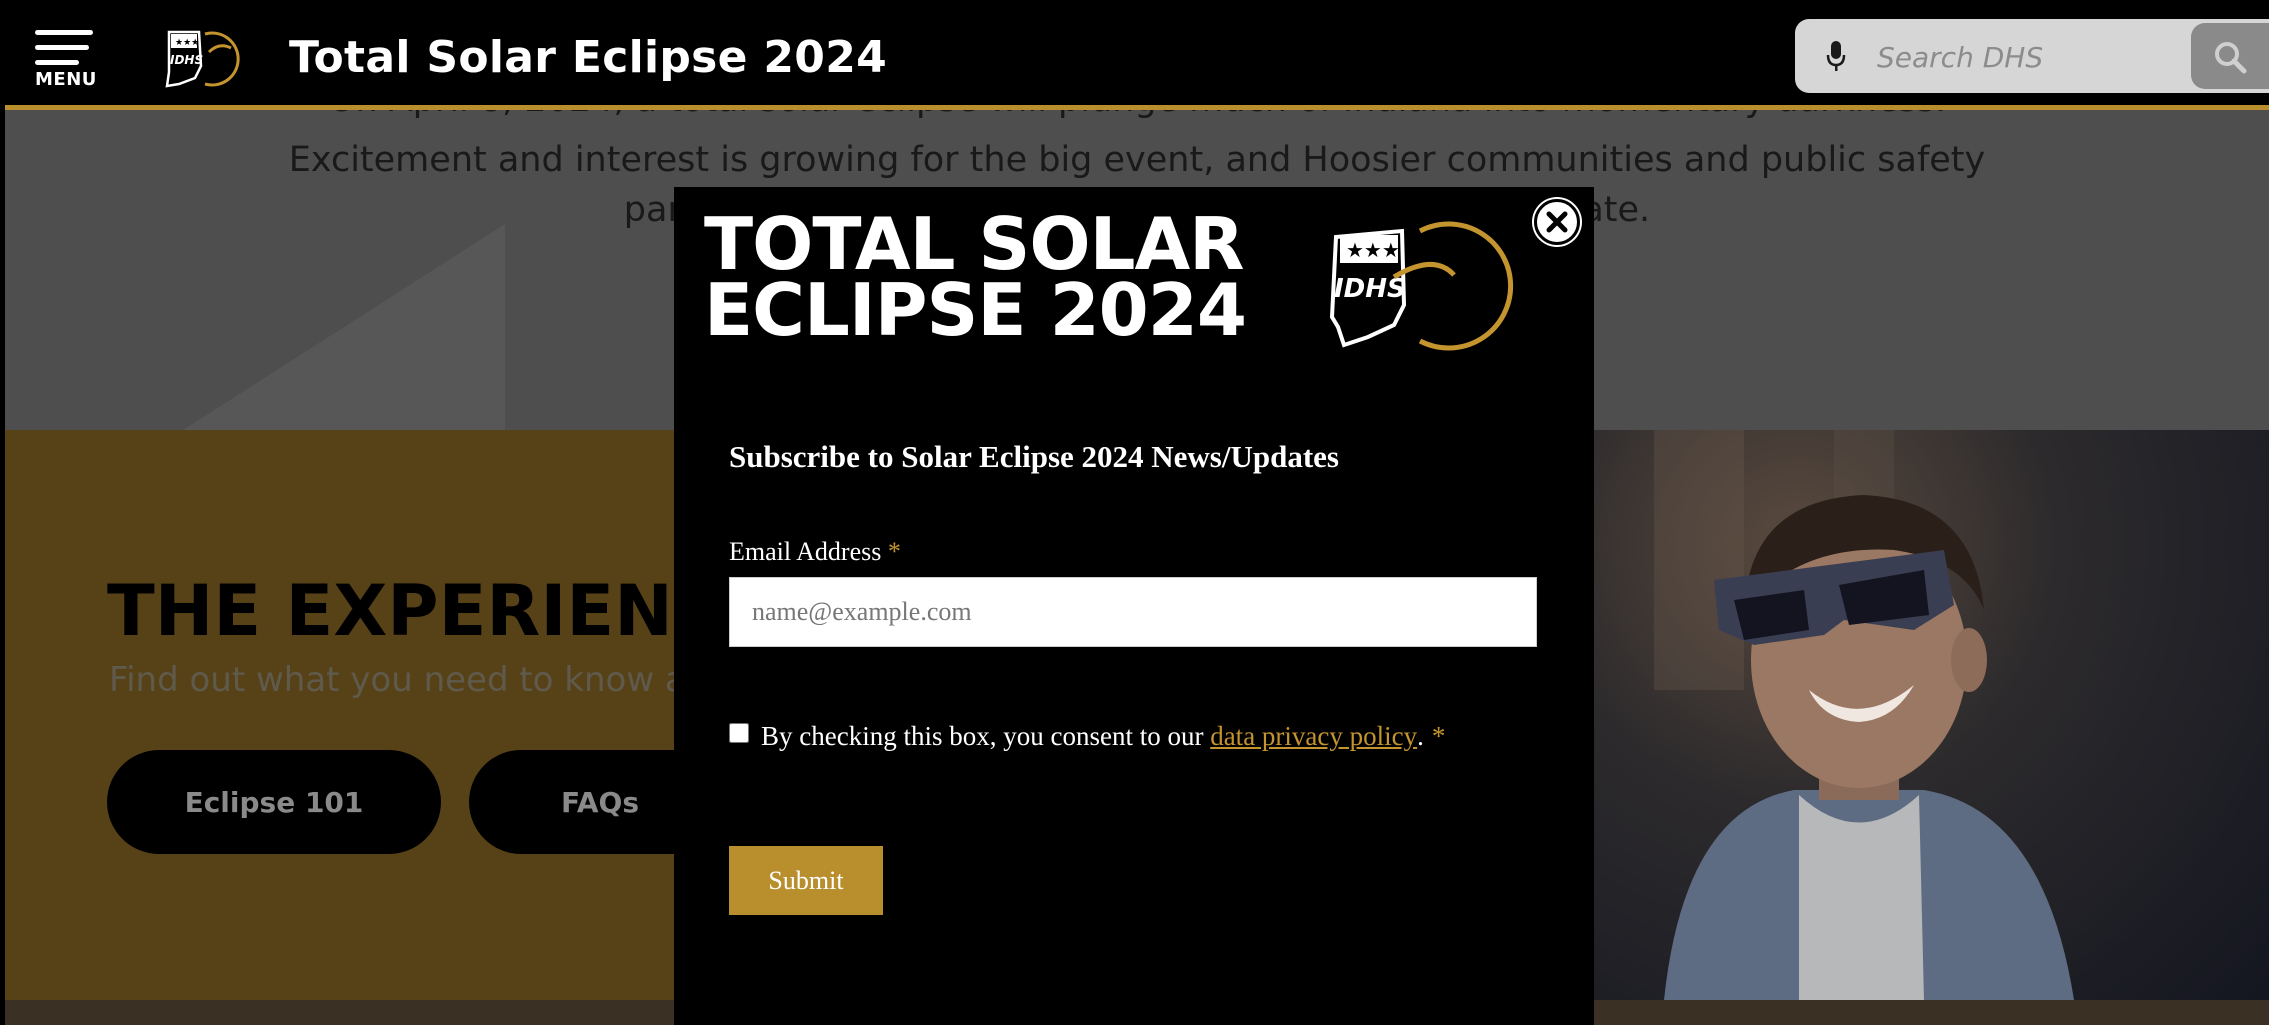 Image resolution: width=2269 pixels, height=1025 pixels. Describe the element at coordinates (805, 551) in the screenshot. I see `email-label-text: Email Address` at that location.